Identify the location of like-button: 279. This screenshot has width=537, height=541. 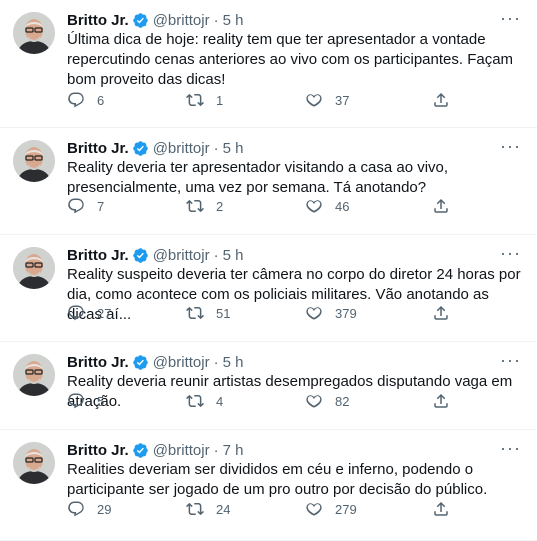
(331, 509).